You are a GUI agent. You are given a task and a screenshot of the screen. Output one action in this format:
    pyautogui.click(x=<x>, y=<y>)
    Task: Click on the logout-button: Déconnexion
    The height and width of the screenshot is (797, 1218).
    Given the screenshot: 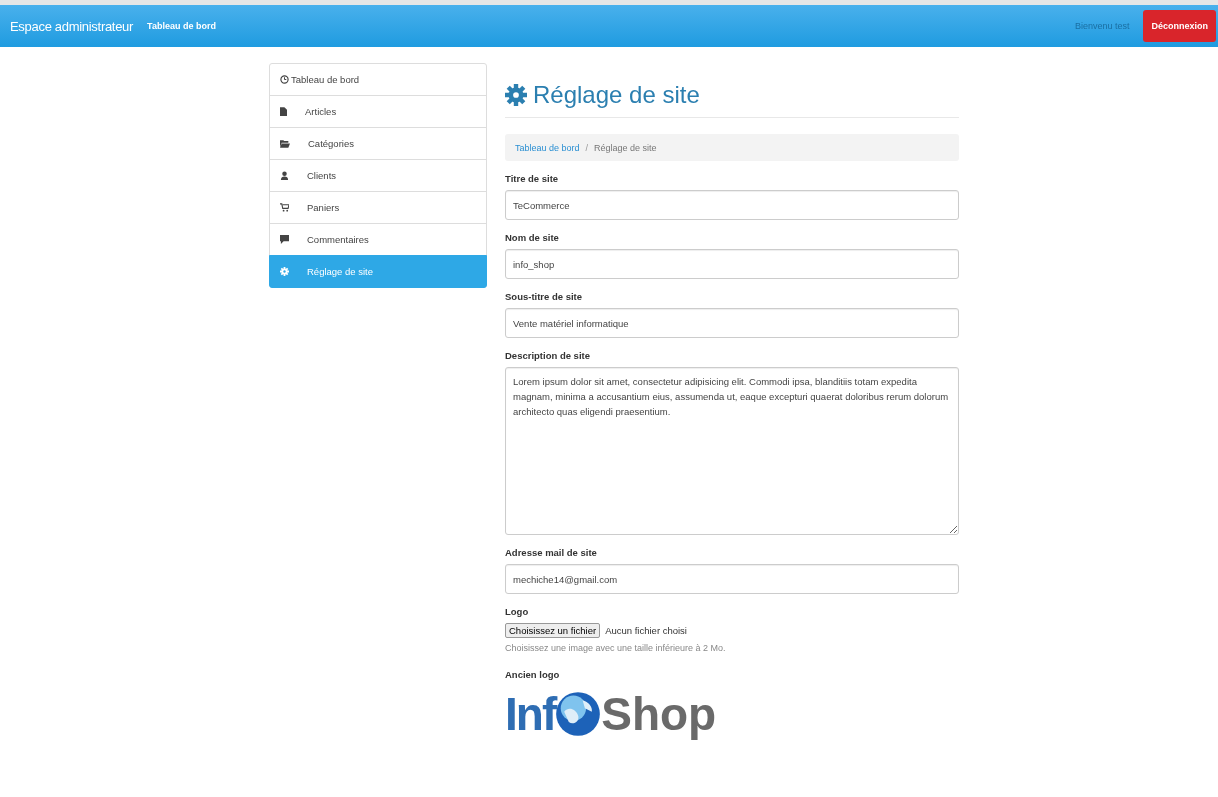 What is the action you would take?
    pyautogui.click(x=1179, y=26)
    